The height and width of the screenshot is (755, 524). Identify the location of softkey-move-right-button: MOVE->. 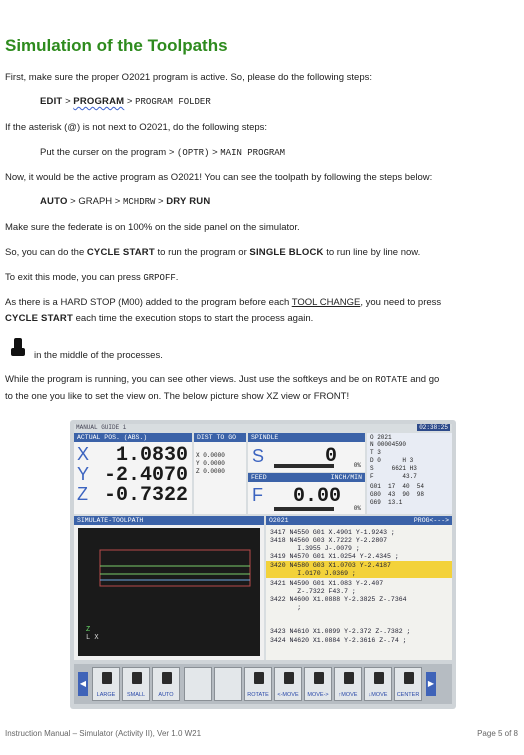
(318, 684).